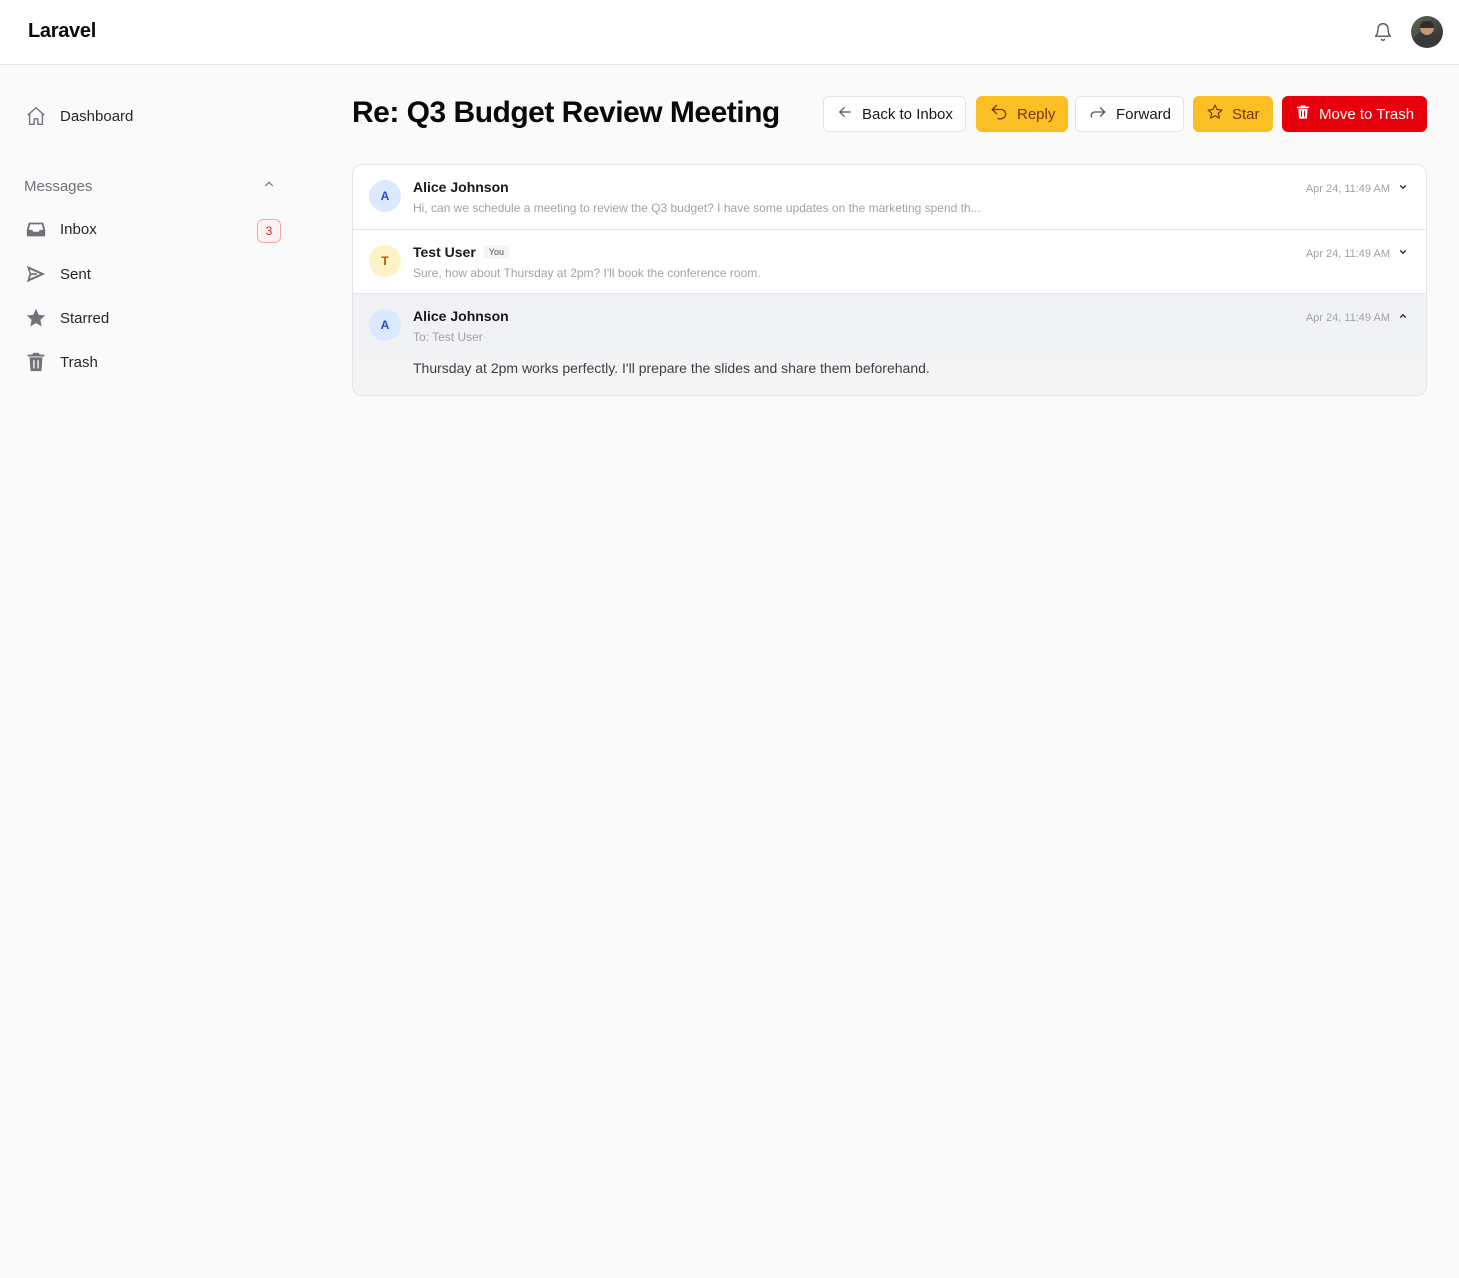 Image resolution: width=1459 pixels, height=1278 pixels. What do you see at coordinates (36, 274) in the screenshot?
I see `send-icon` at bounding box center [36, 274].